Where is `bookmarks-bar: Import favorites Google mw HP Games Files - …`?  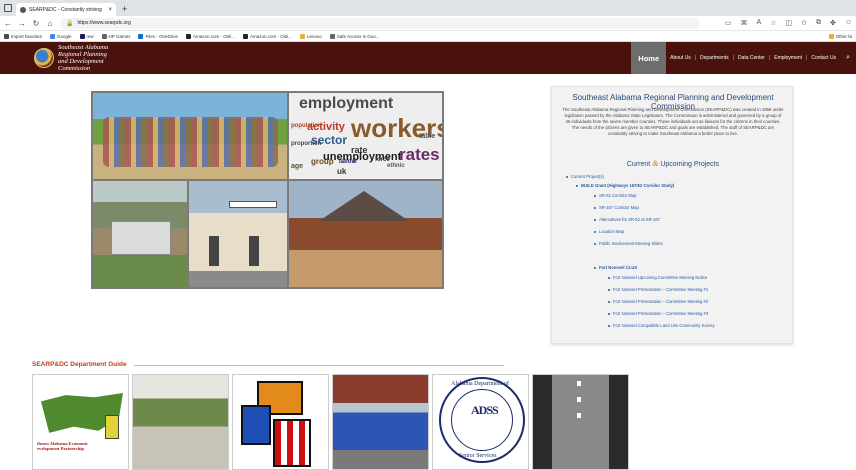 bookmarks-bar: Import favorites Google mw HP Games Files - … is located at coordinates (428, 36).